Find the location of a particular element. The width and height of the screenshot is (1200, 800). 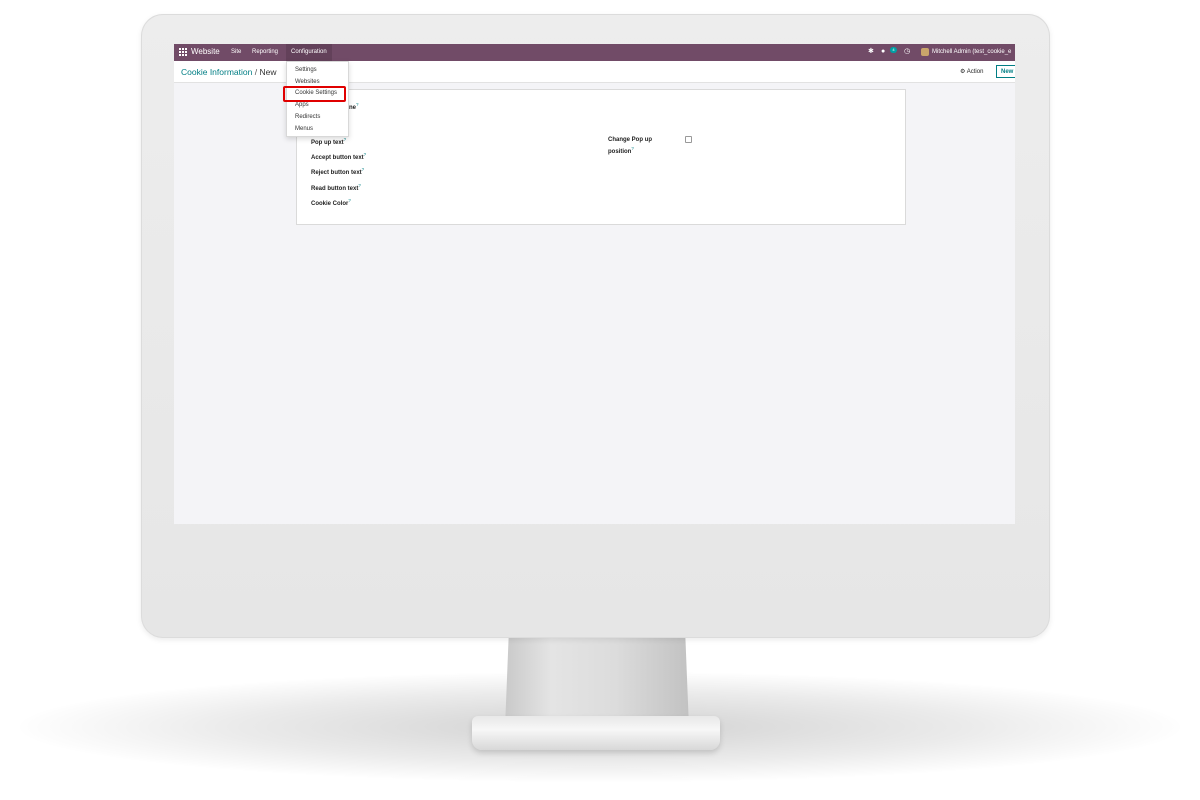

pop-up-text-label: Pop up text? is located at coordinates (329, 141).